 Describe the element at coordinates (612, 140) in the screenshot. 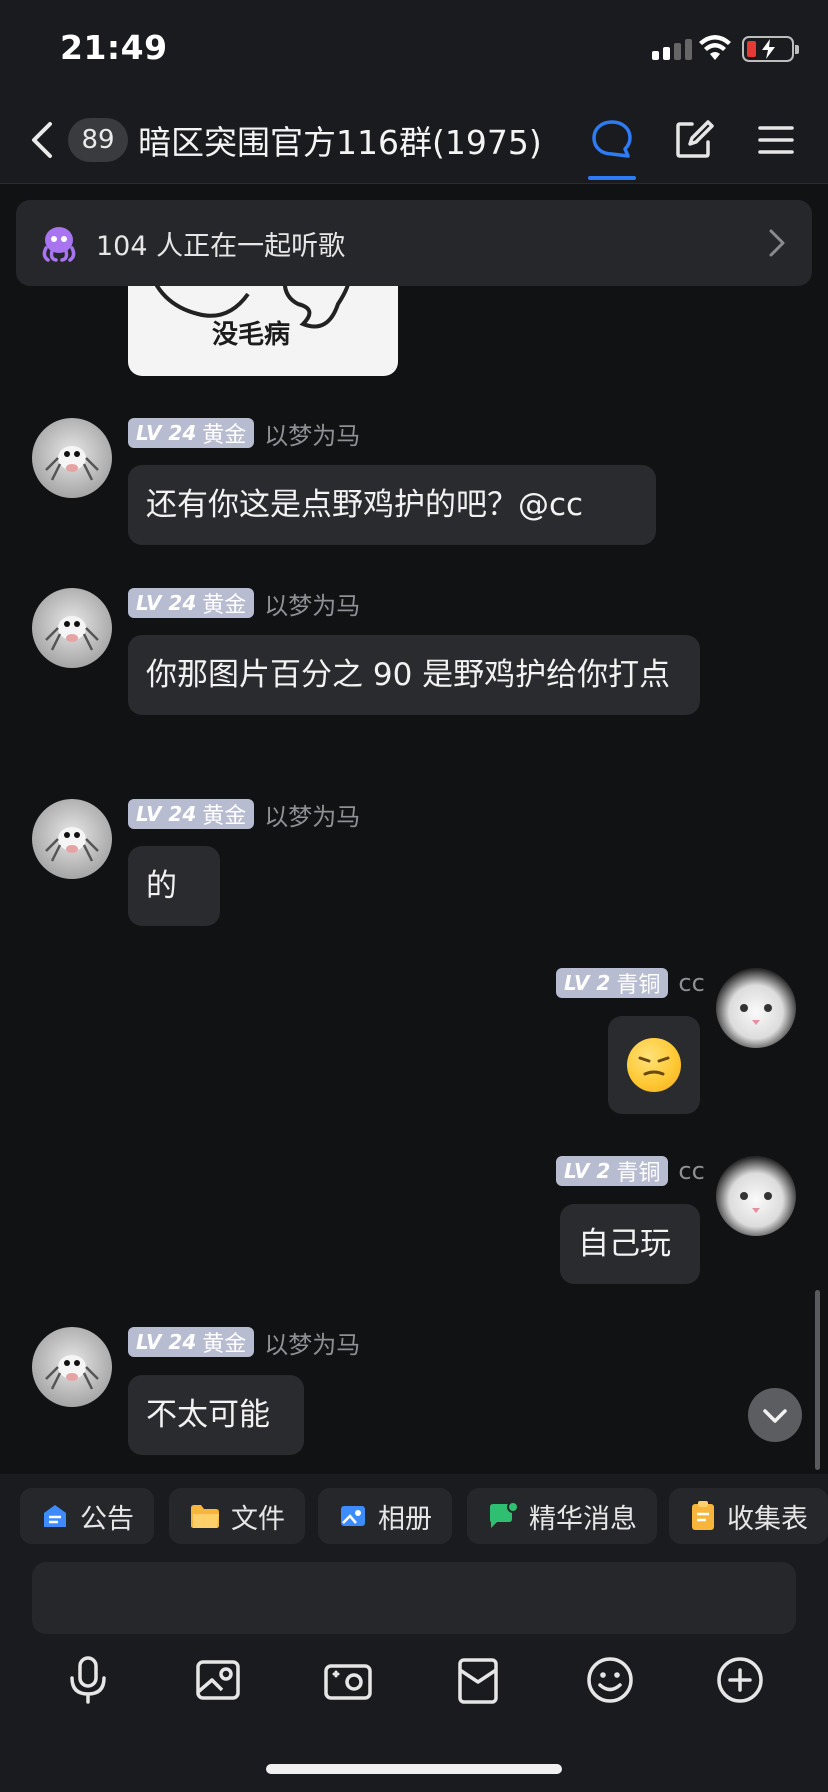

I see `chat-bubble-icon` at that location.